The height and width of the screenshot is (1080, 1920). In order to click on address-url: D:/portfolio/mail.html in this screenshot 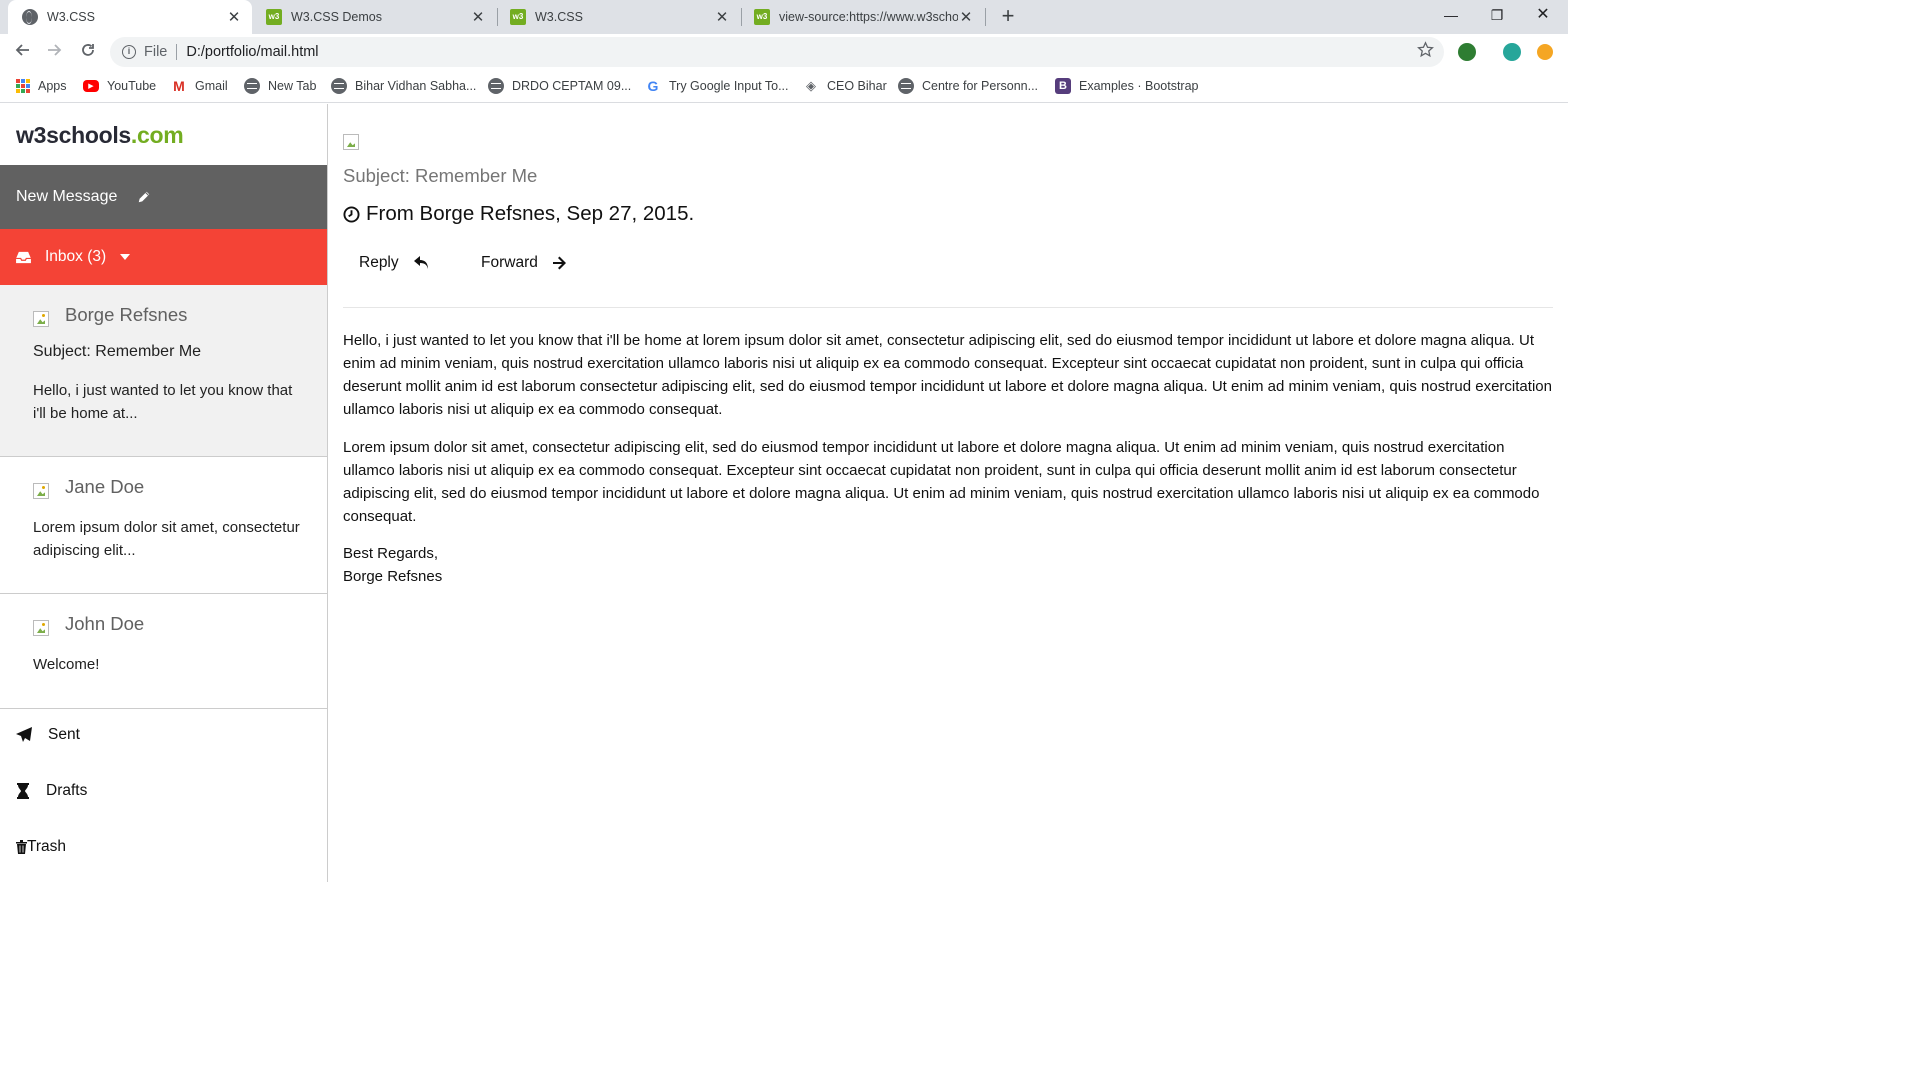, I will do `click(252, 52)`.